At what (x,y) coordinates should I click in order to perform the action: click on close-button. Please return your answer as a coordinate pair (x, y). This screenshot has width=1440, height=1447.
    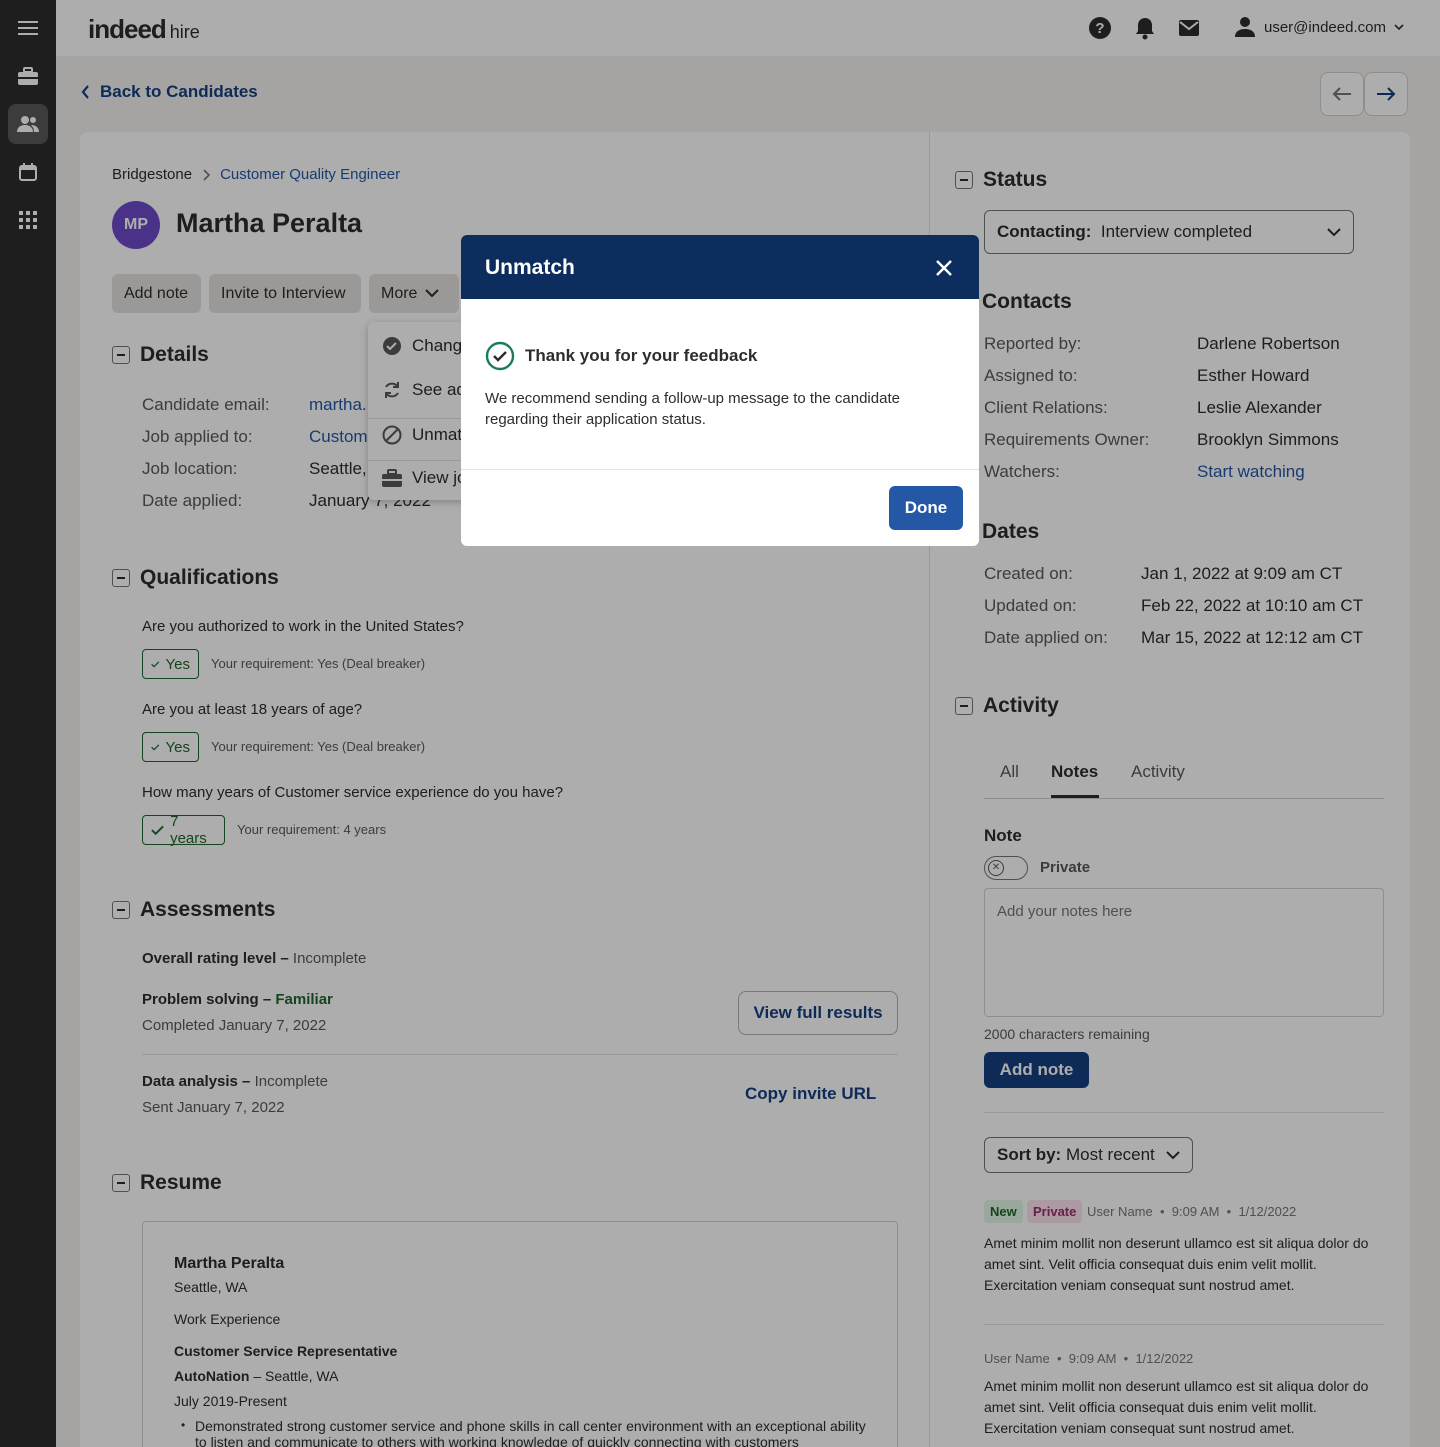
    Looking at the image, I should click on (944, 268).